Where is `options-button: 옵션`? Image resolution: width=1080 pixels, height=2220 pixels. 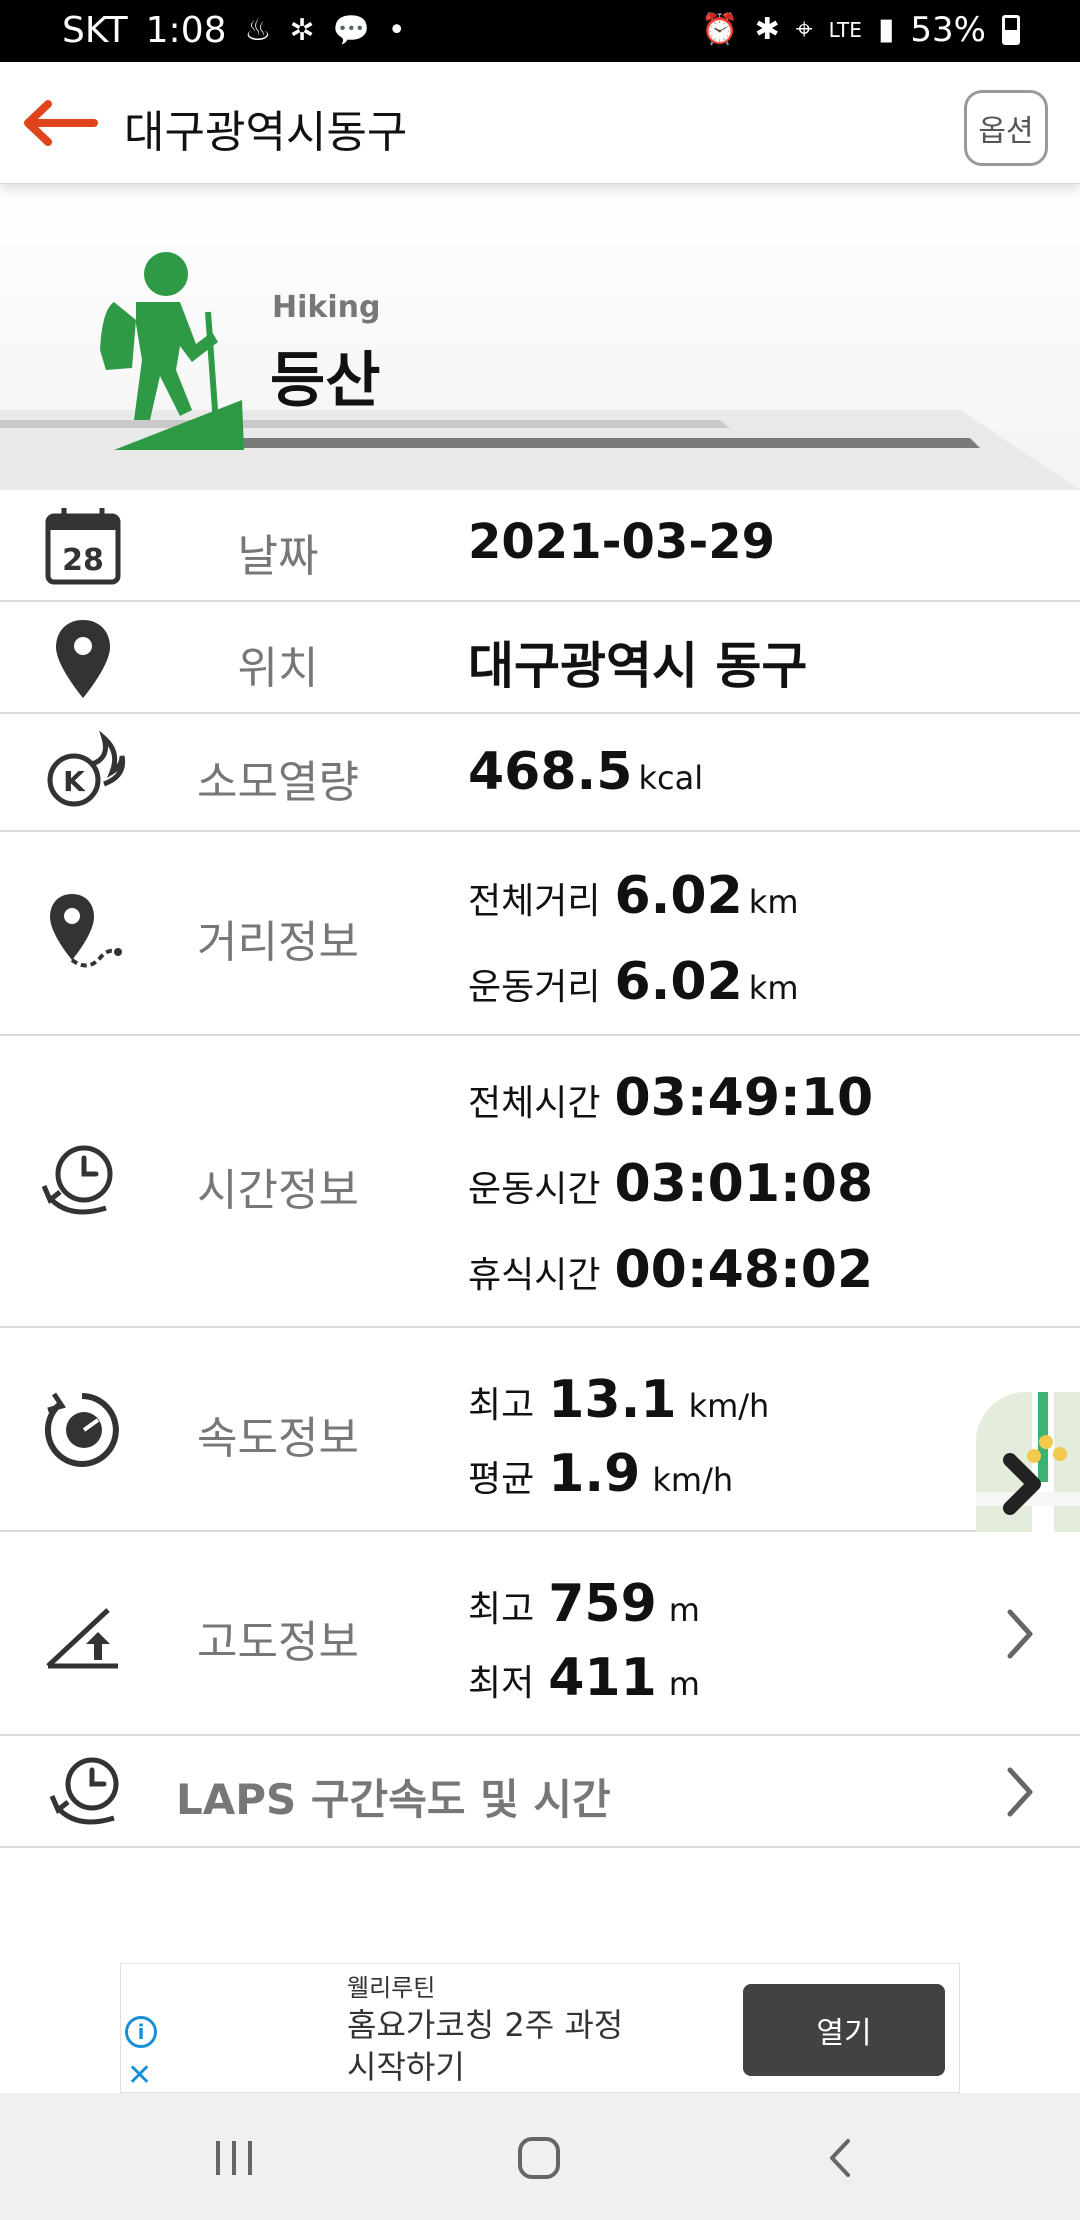 options-button: 옵션 is located at coordinates (1006, 128).